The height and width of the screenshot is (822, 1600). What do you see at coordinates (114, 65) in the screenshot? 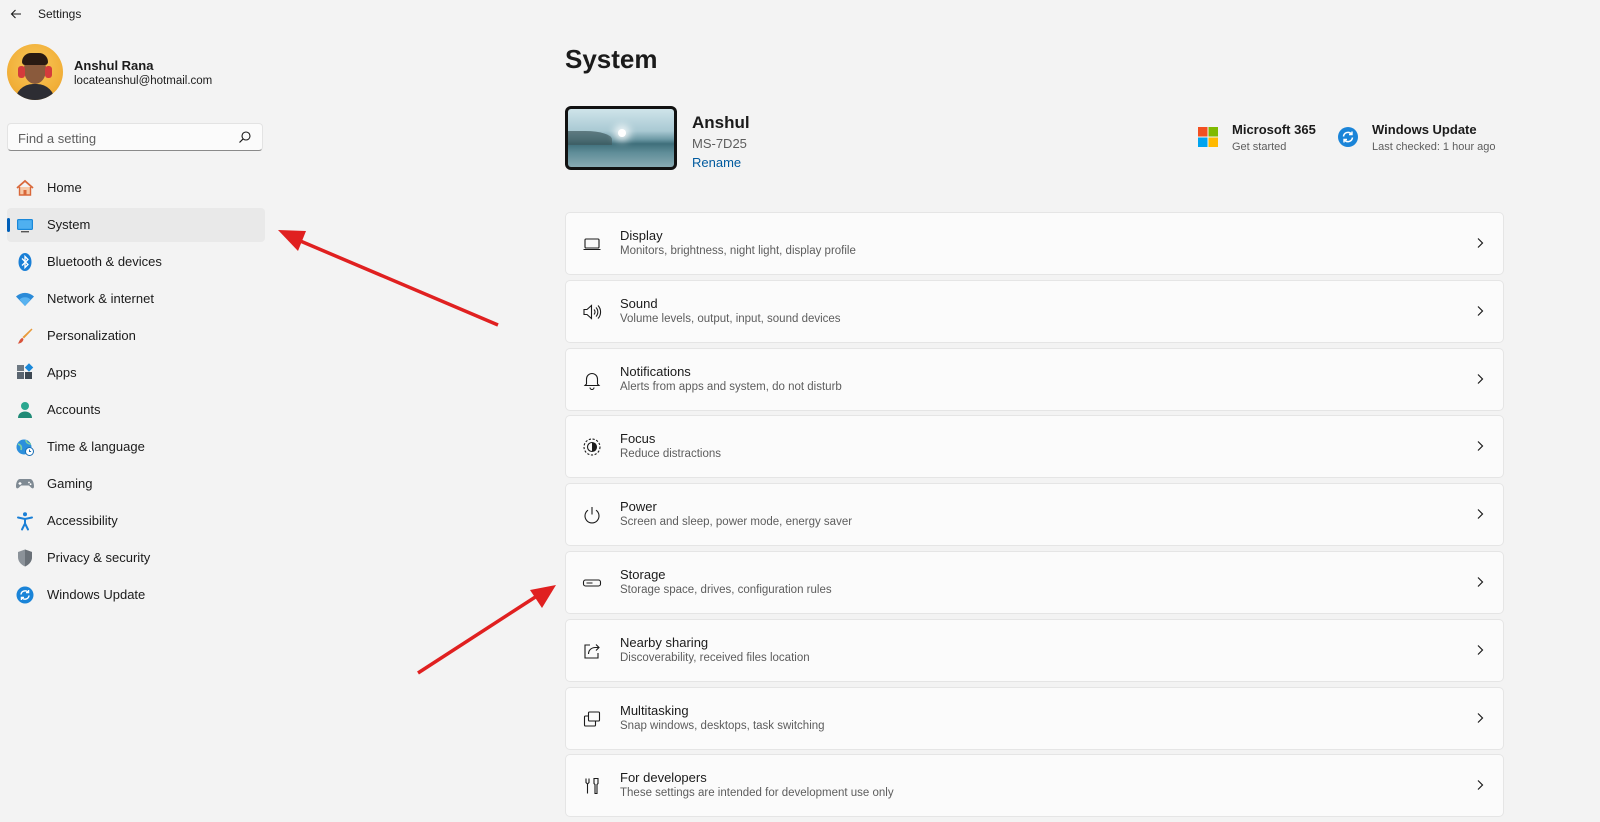
I see `user-name: Anshul Rana` at bounding box center [114, 65].